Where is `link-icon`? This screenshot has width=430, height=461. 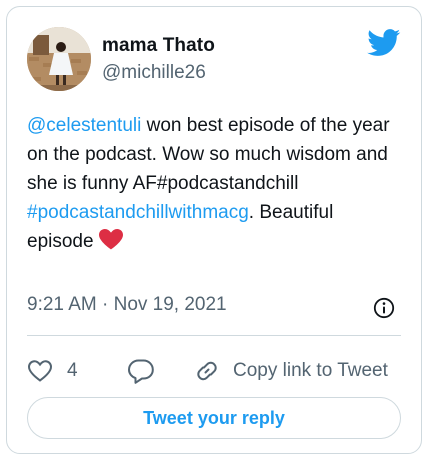
link-icon is located at coordinates (207, 371).